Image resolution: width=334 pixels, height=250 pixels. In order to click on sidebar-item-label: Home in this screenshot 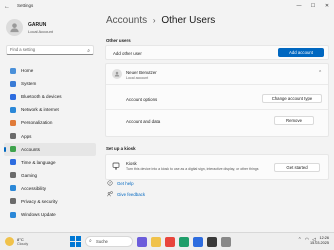, I will do `click(27, 71)`.